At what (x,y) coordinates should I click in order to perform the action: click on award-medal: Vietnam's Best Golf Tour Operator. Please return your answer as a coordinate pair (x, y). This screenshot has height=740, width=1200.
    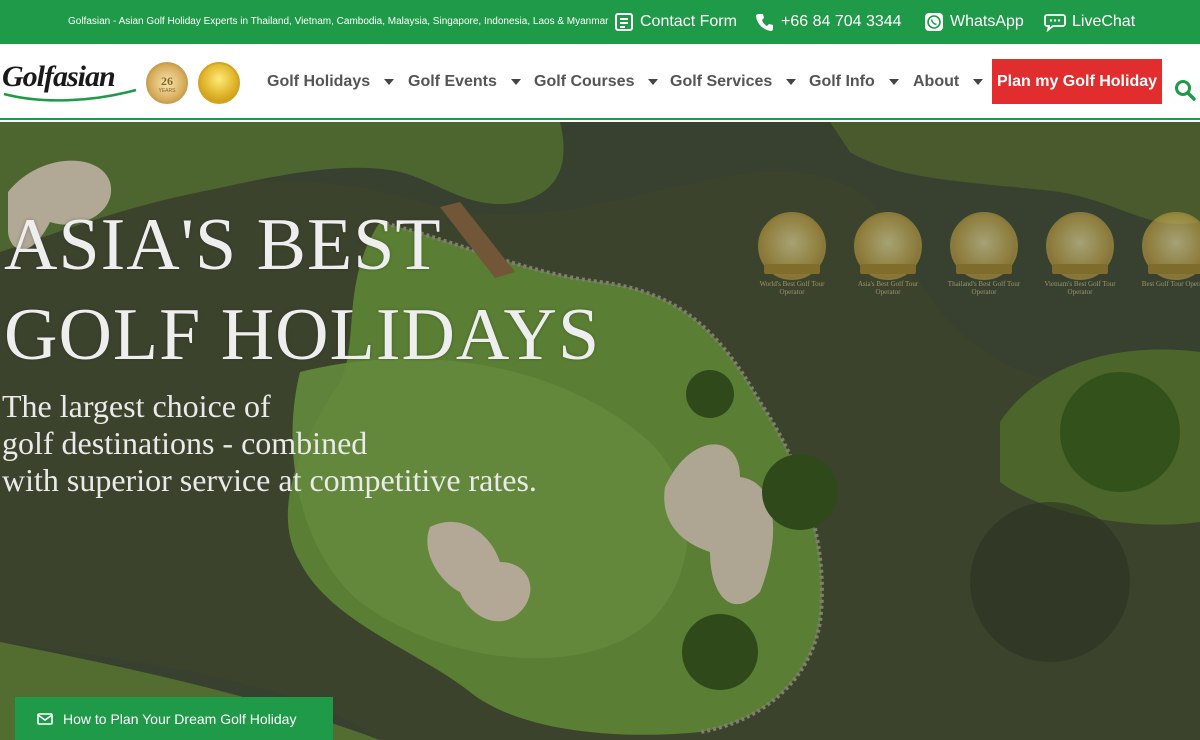
    Looking at the image, I should click on (1080, 267).